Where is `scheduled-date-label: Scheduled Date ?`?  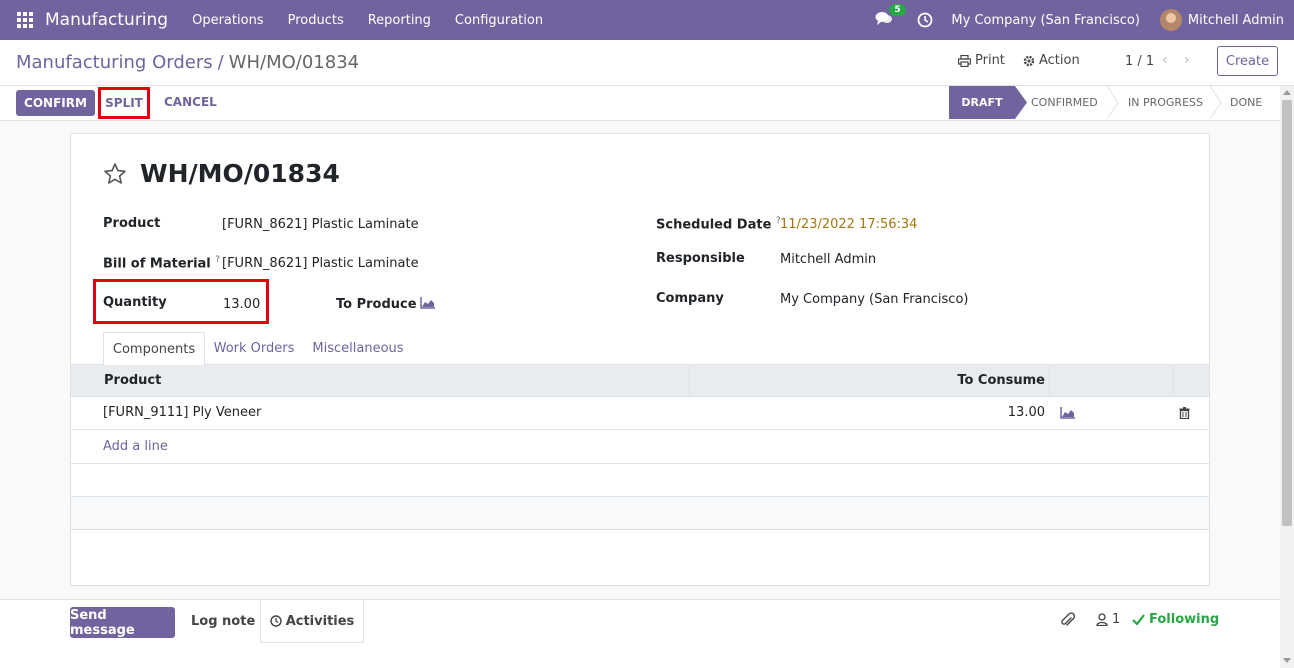
scheduled-date-label: Scheduled Date ? is located at coordinates (718, 224).